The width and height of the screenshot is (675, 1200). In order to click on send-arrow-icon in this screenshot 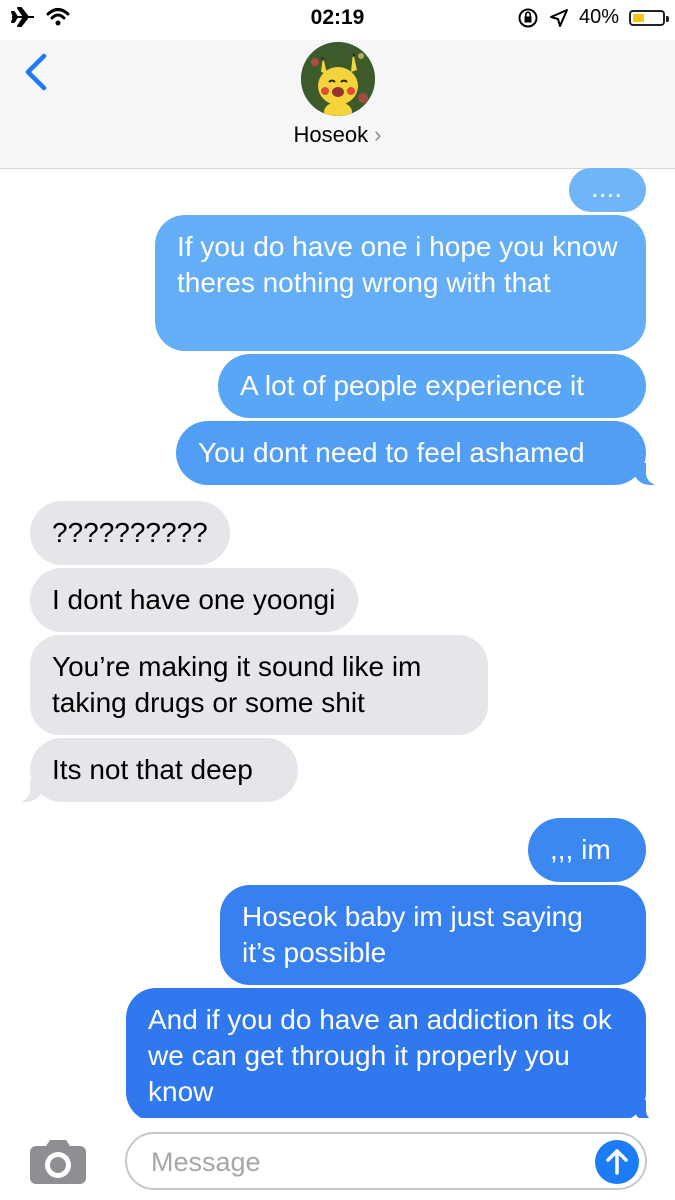, I will do `click(617, 1162)`.